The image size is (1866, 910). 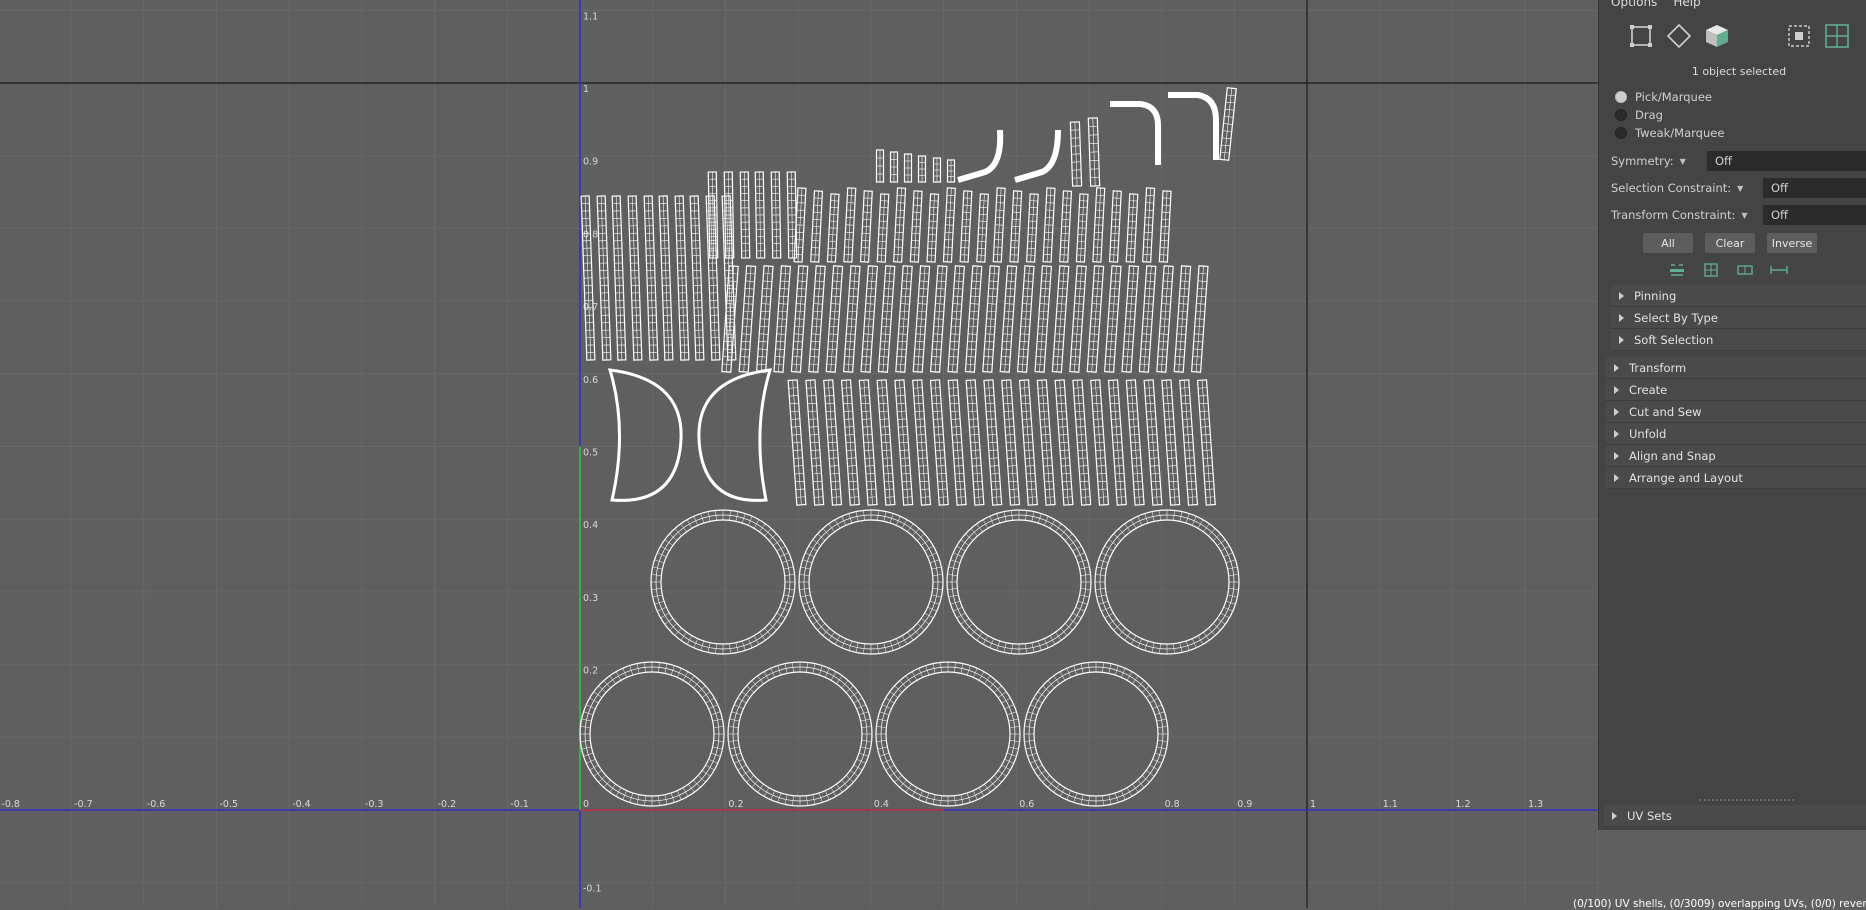 I want to click on selection-buttons: All Clear Inverse, so click(x=1730, y=243).